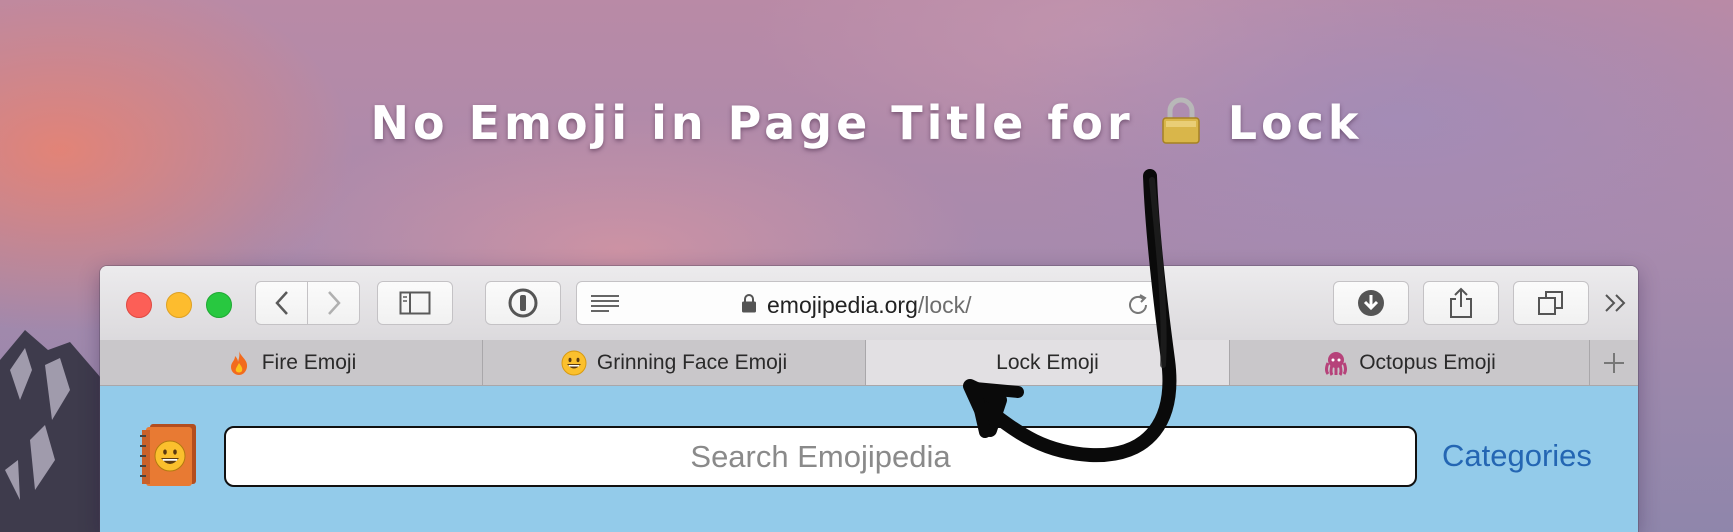  What do you see at coordinates (944, 305) in the screenshot?
I see `url-path: /lock/` at bounding box center [944, 305].